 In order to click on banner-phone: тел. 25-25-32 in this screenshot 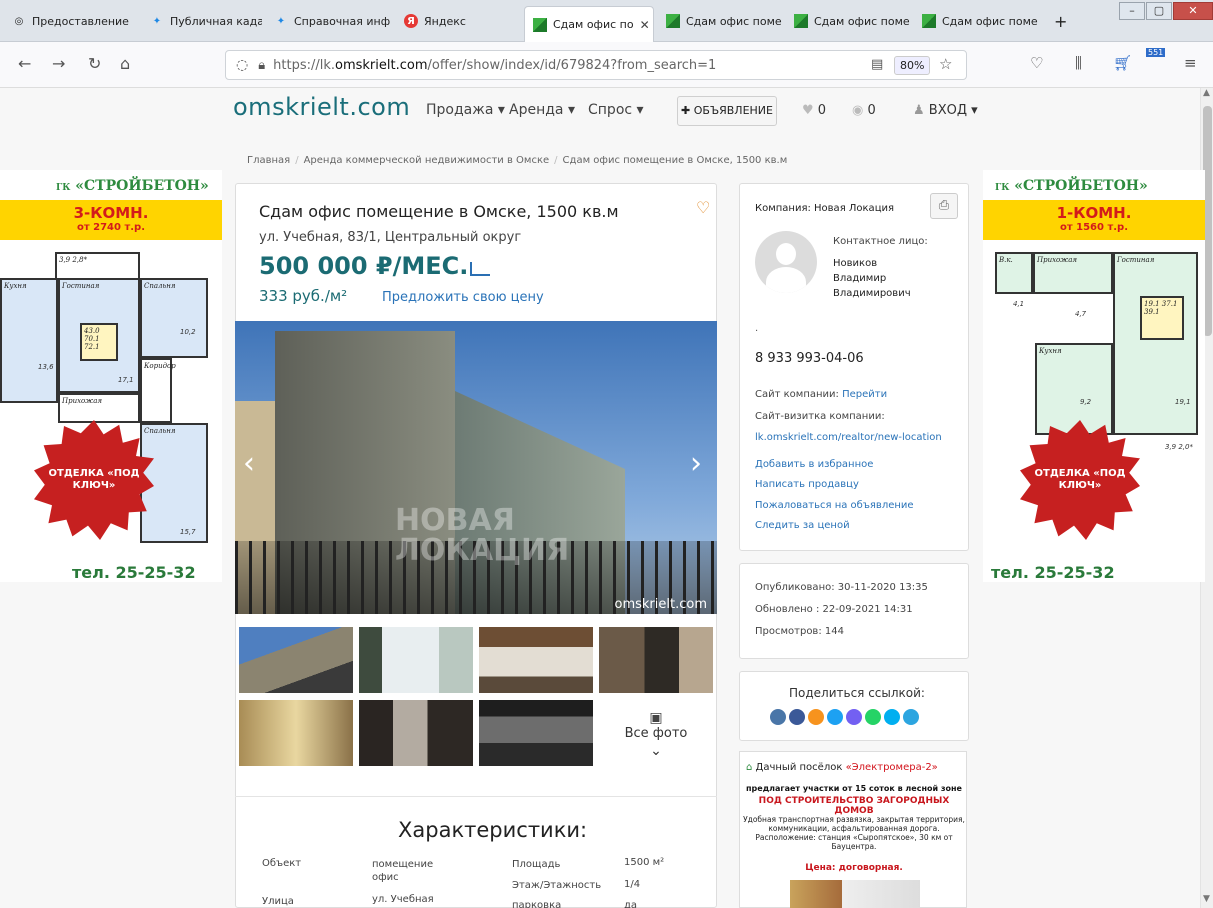, I will do `click(1053, 572)`.